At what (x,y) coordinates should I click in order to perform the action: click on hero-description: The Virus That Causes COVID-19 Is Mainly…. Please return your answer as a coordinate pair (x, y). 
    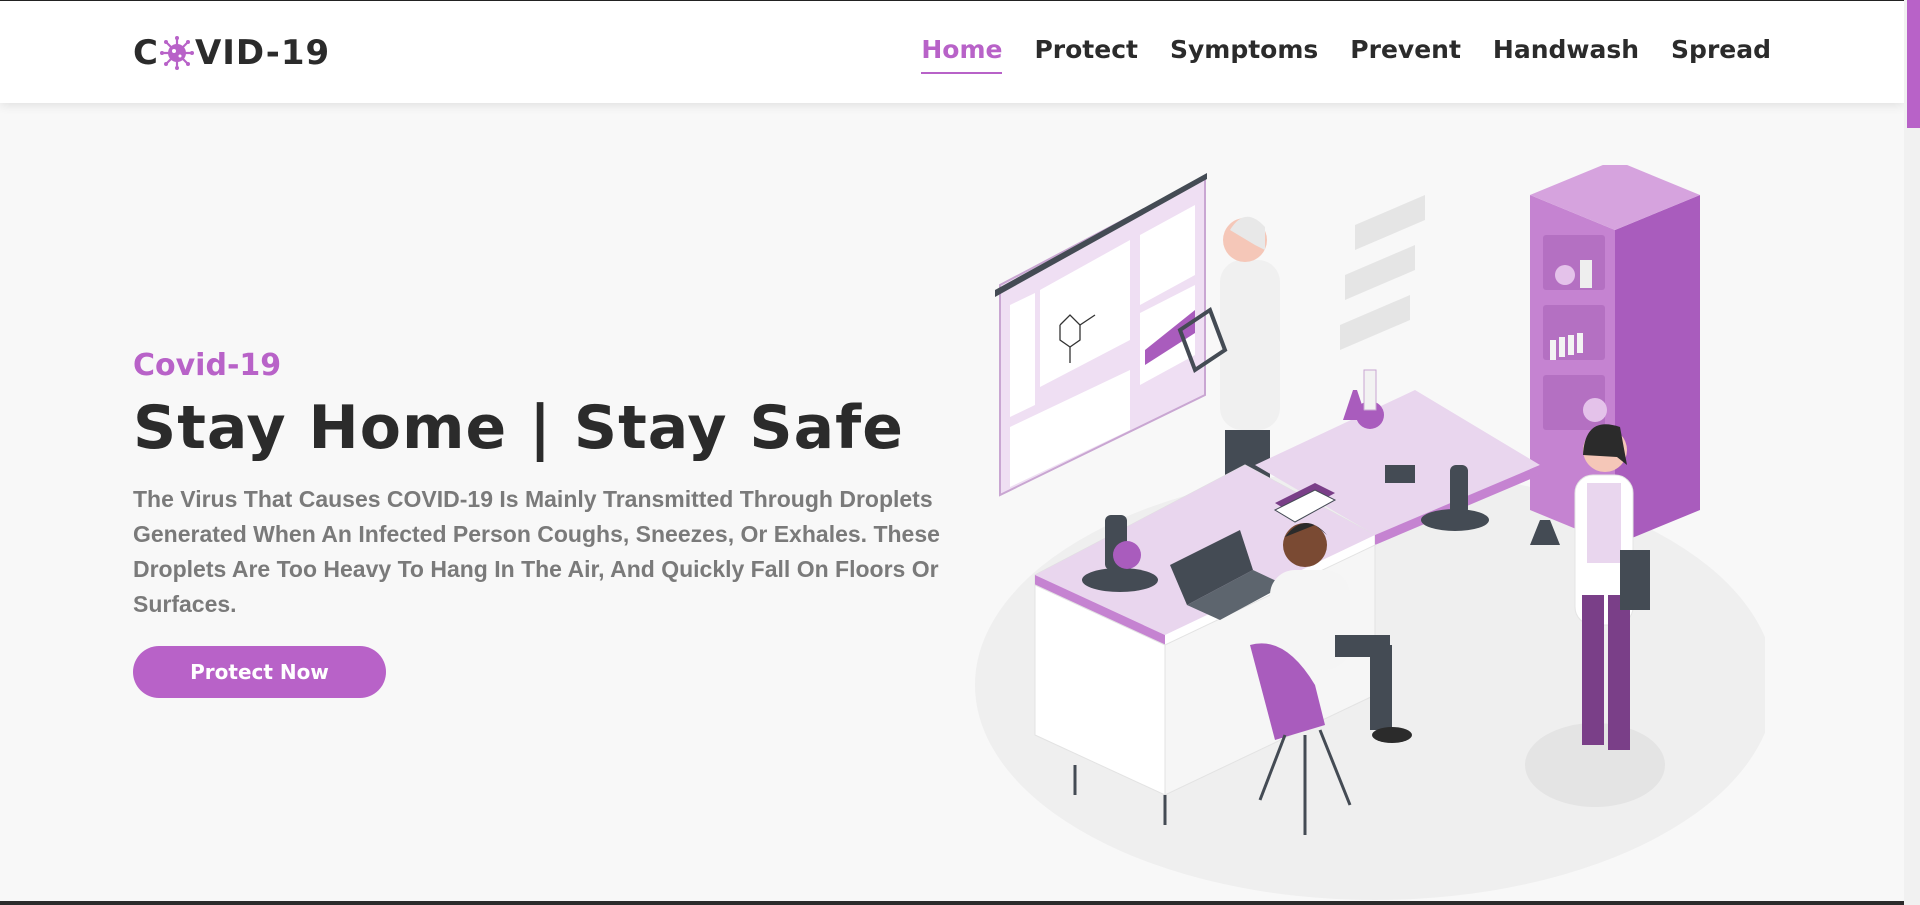
    Looking at the image, I should click on (536, 551).